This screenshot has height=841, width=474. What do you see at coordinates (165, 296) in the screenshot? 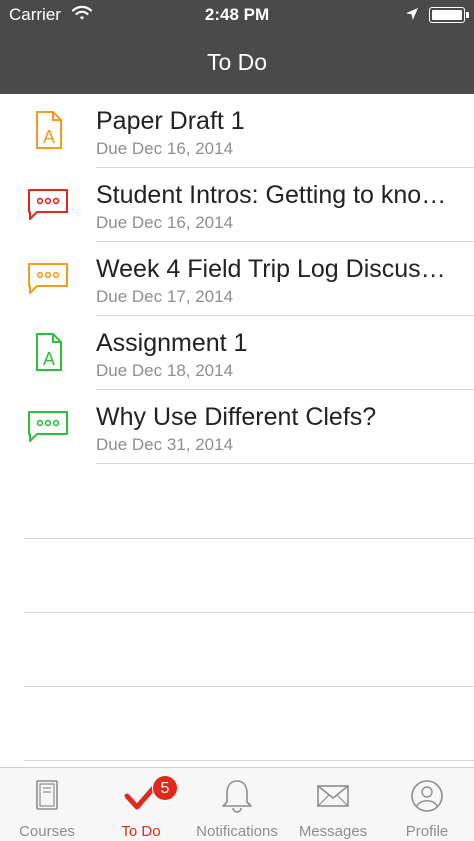
I see `item-due-date: Due Dec 17, 2014` at bounding box center [165, 296].